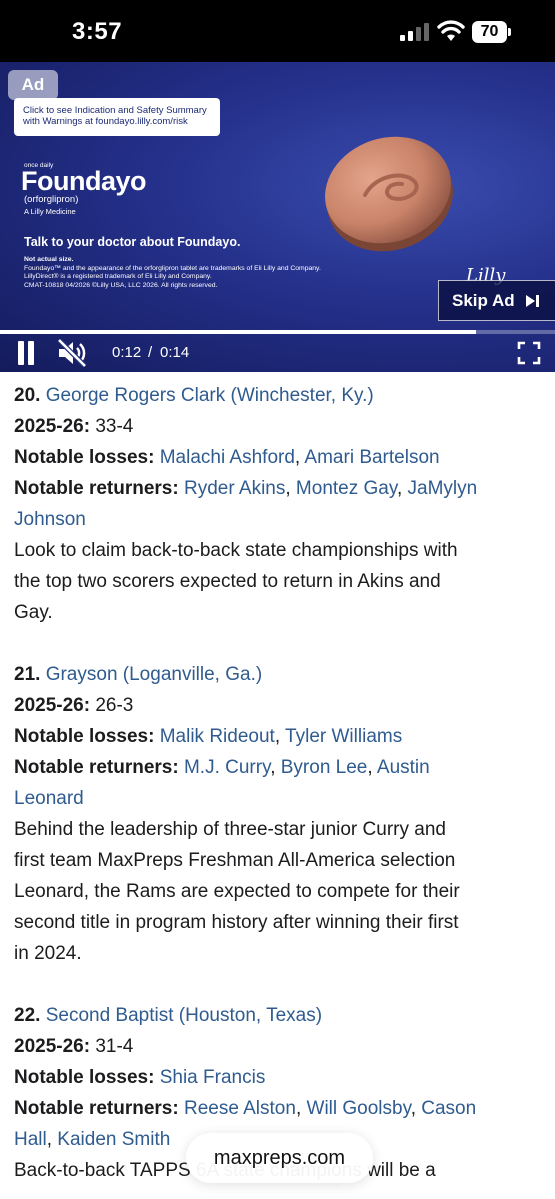 Image resolution: width=555 pixels, height=1199 pixels. I want to click on player-link: Cason, so click(448, 1108).